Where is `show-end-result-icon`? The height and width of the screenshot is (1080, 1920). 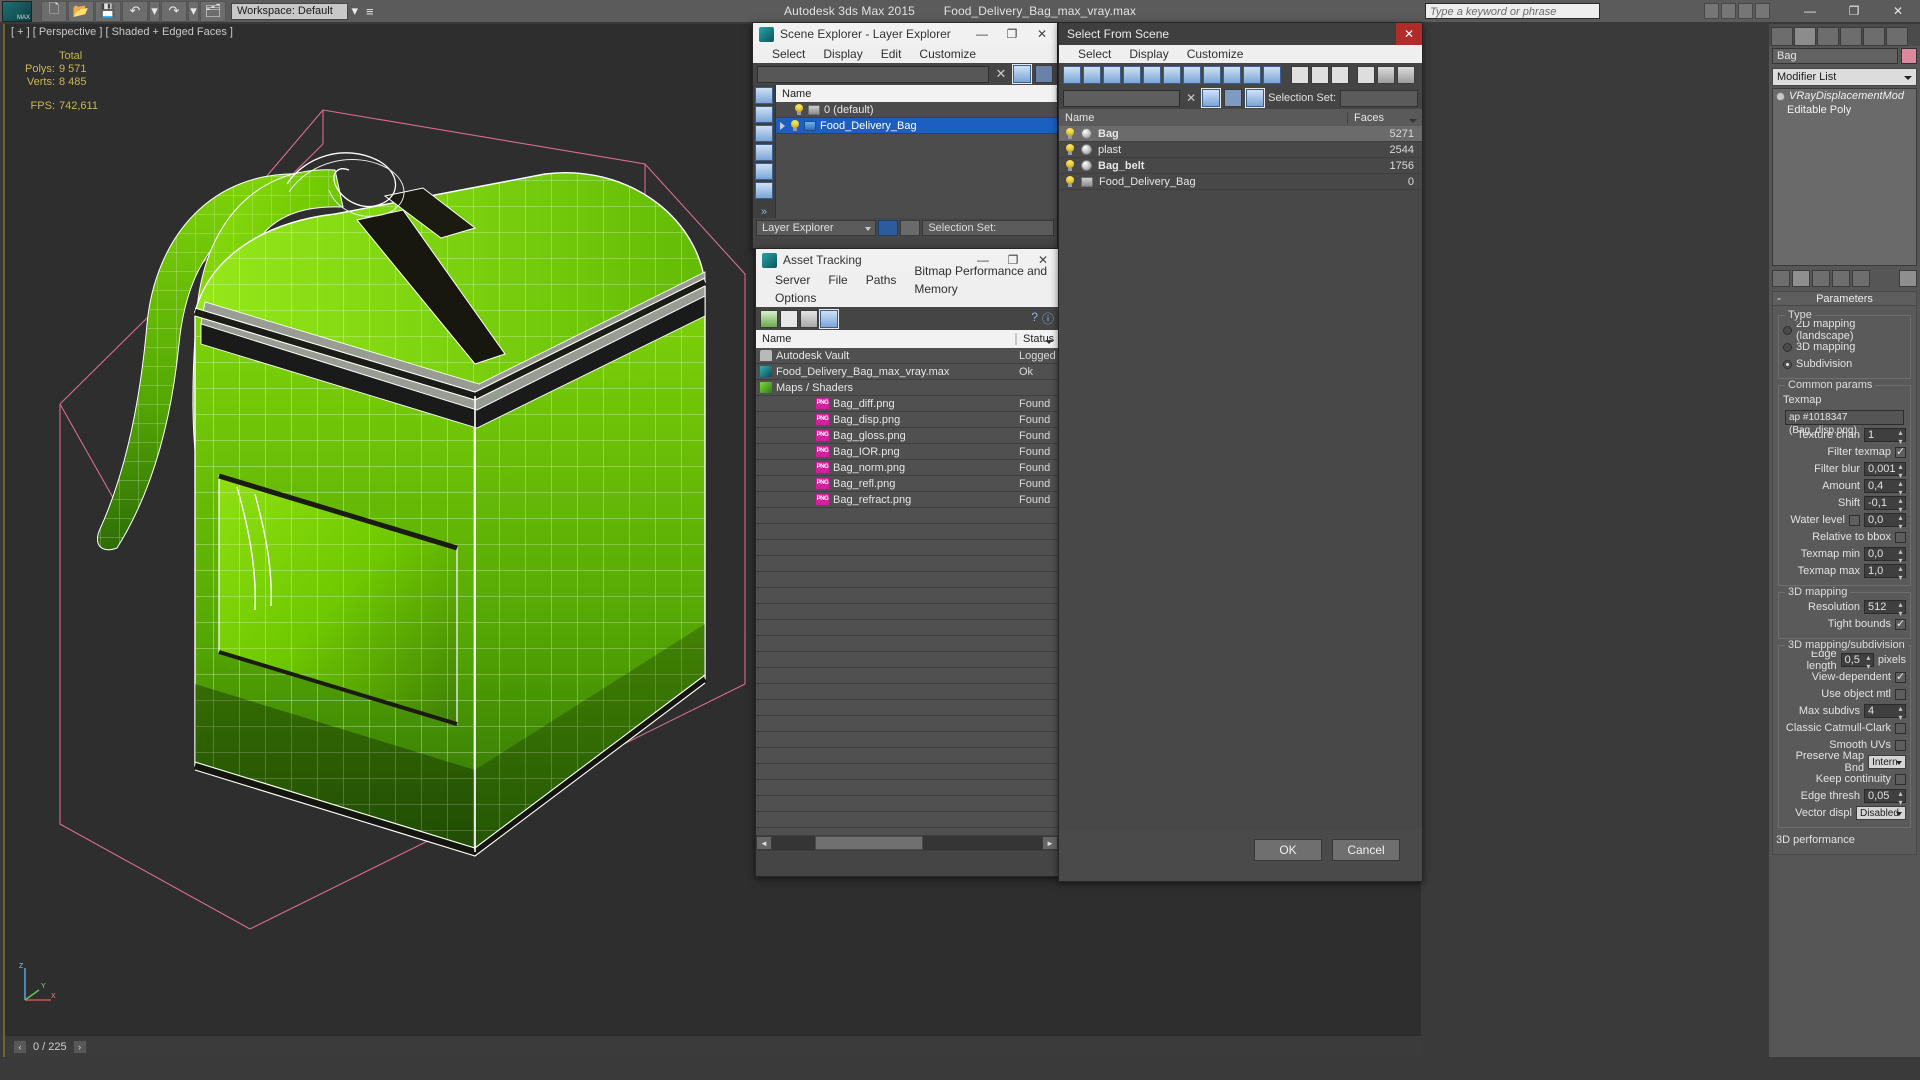
show-end-result-icon is located at coordinates (1801, 278).